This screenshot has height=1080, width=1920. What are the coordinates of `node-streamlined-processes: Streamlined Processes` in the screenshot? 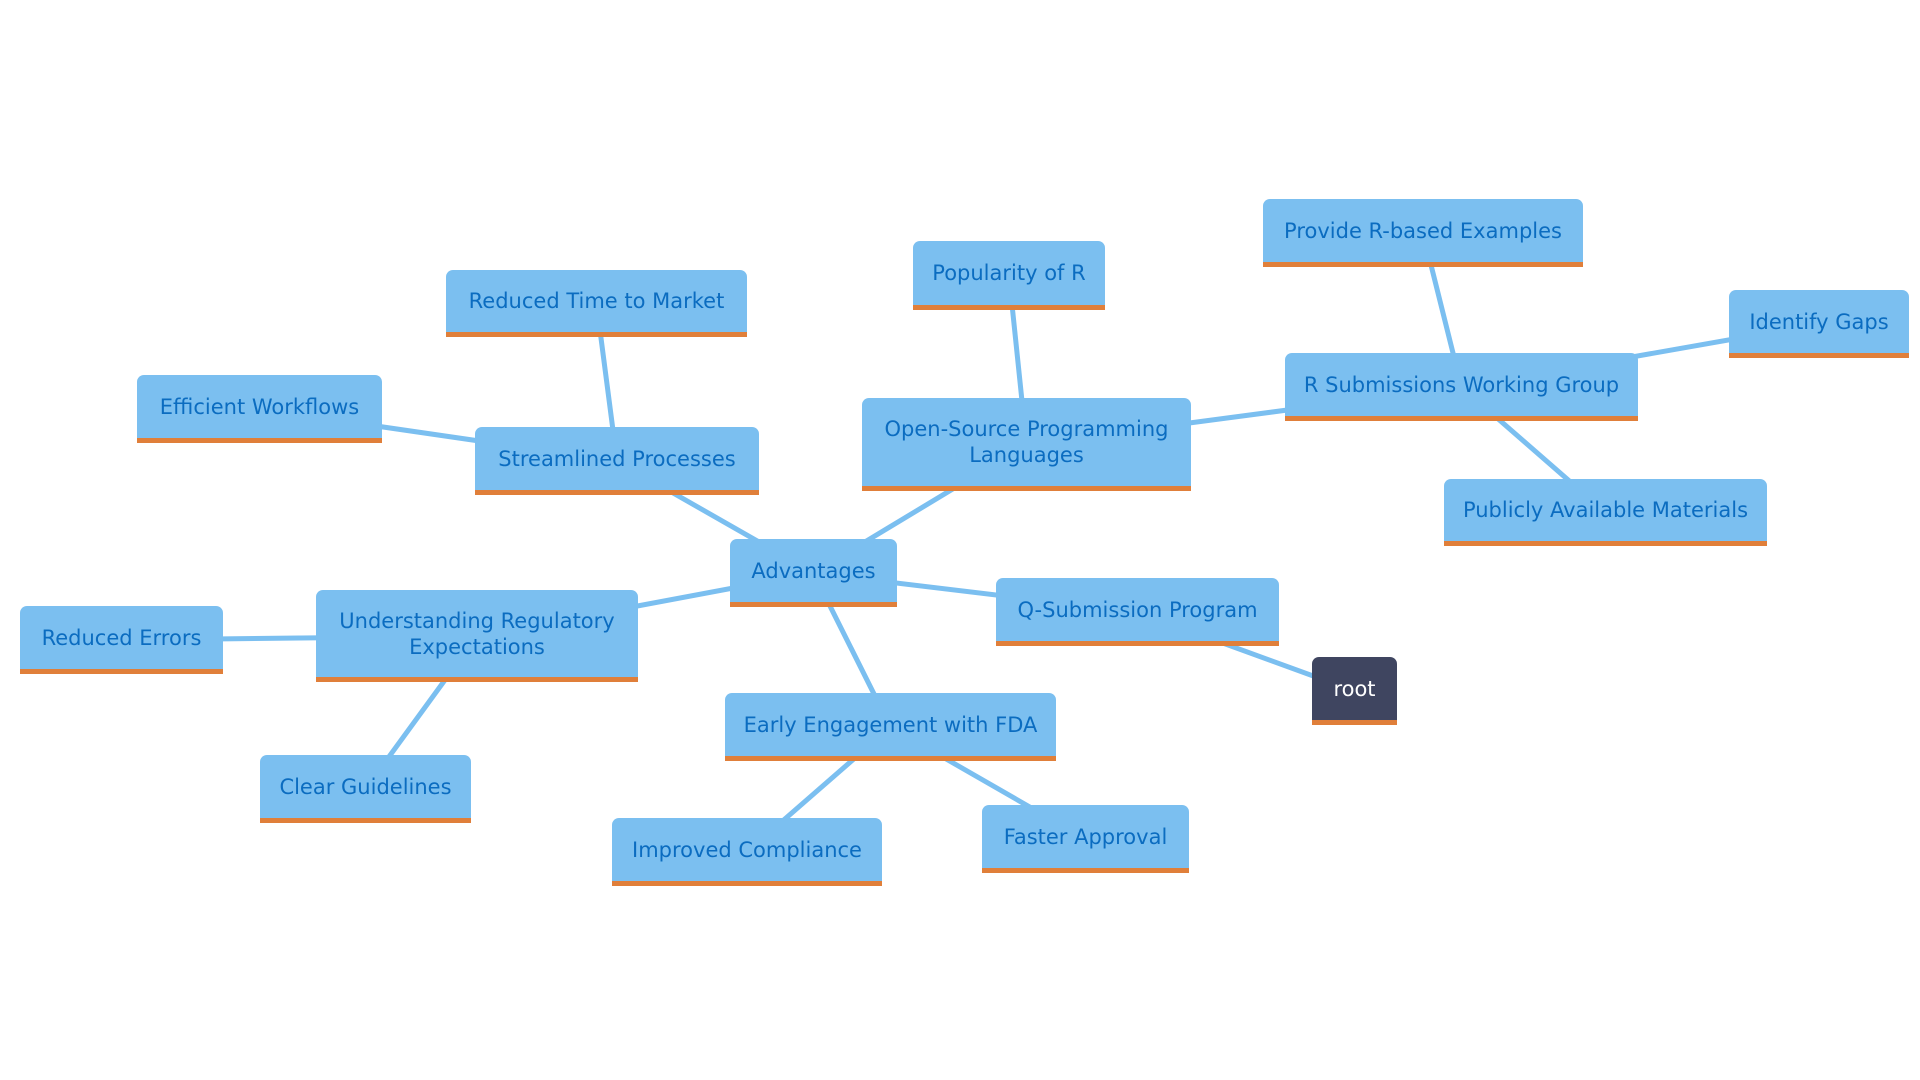 It's located at (617, 461).